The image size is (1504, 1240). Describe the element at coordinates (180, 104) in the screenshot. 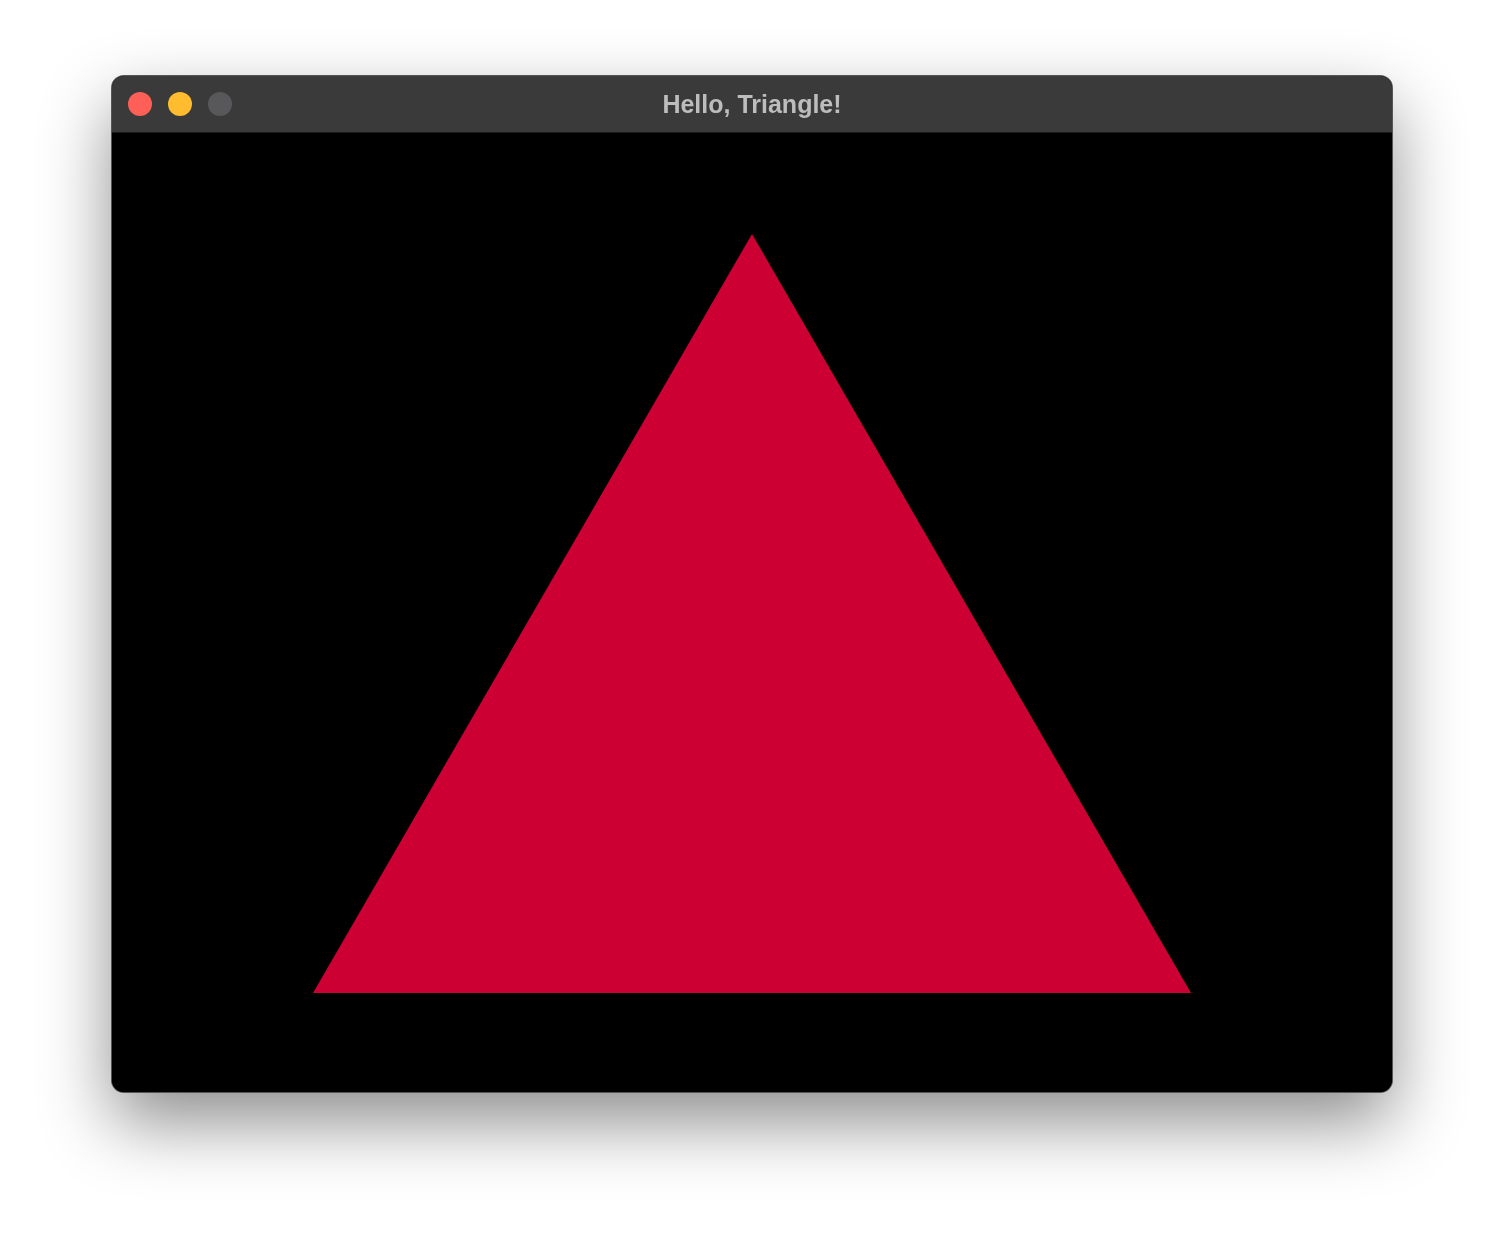

I see `minimize-window-button` at that location.